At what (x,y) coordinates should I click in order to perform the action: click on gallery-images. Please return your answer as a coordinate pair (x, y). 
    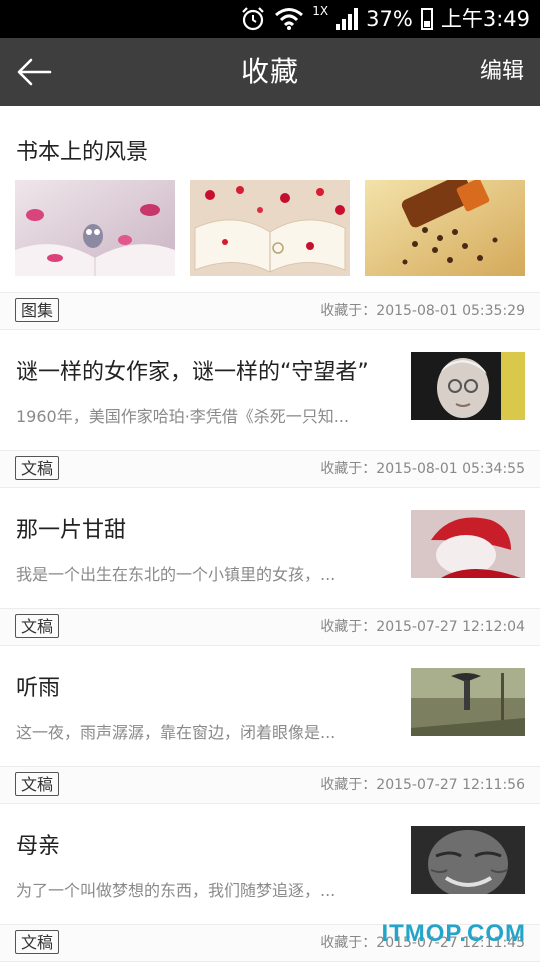
    Looking at the image, I should click on (270, 228).